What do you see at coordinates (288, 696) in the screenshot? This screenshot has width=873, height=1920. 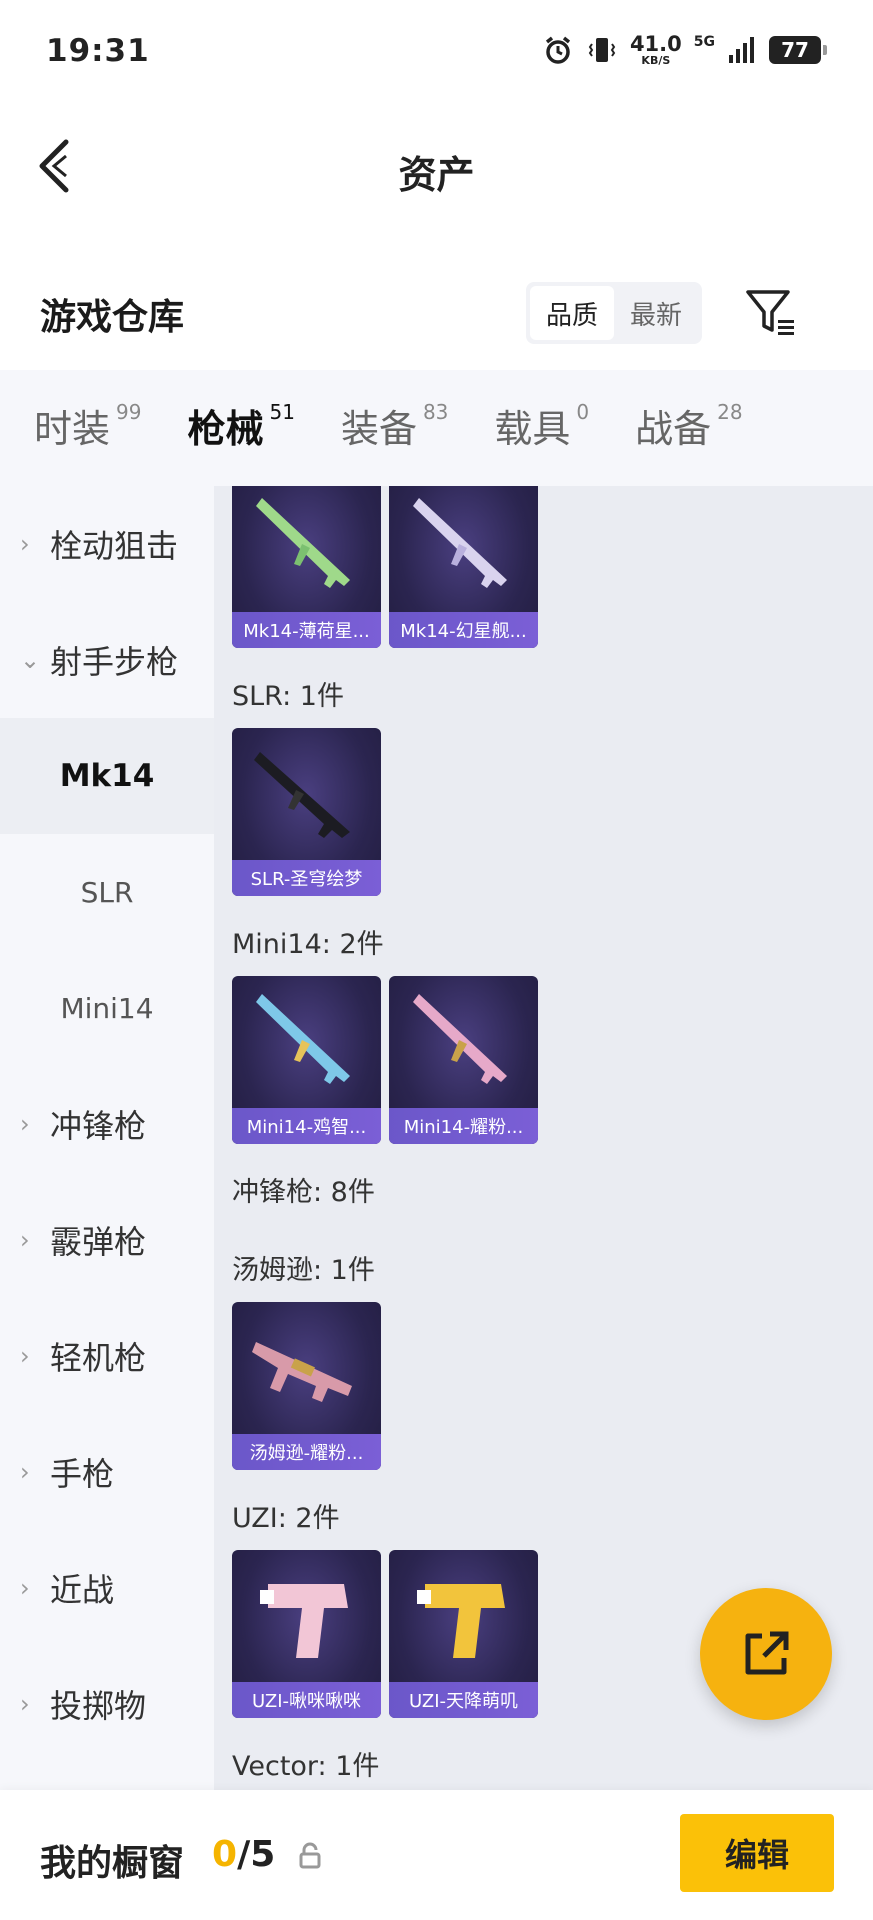 I see `group-label: SLR: 1件` at bounding box center [288, 696].